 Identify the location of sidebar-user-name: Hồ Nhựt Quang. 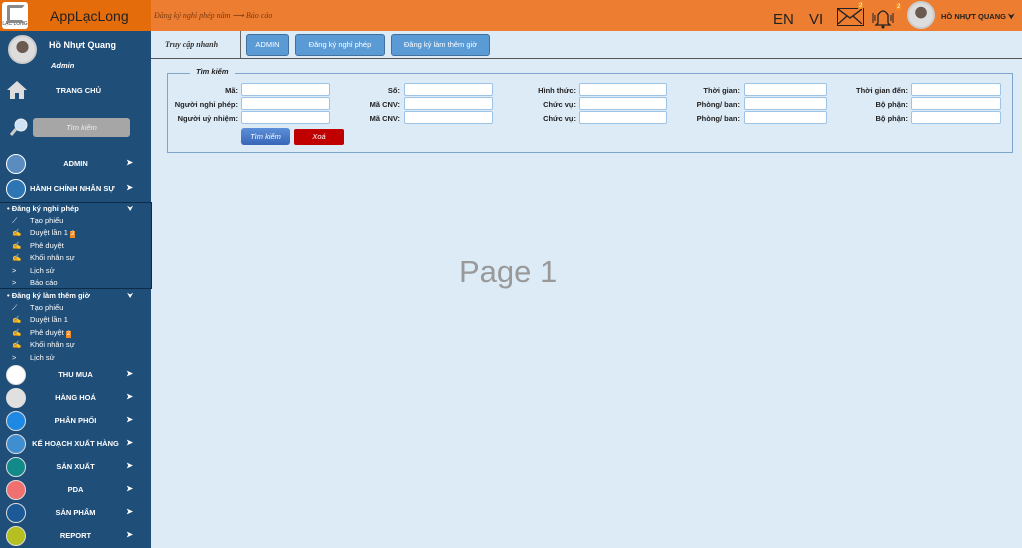
(83, 45).